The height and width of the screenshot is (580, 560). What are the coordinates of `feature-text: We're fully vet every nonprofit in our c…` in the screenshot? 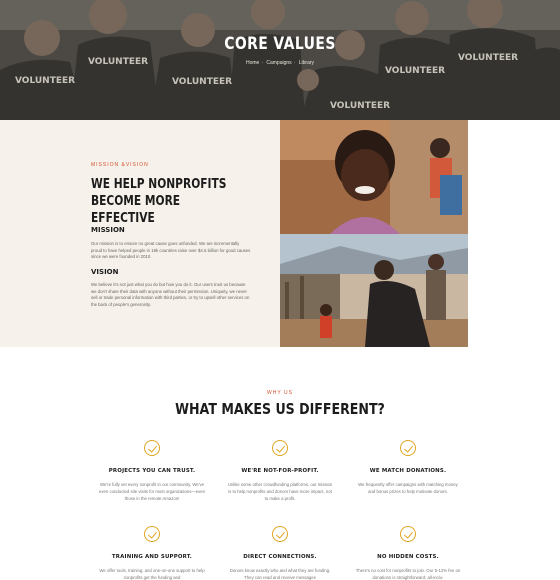 It's located at (152, 491).